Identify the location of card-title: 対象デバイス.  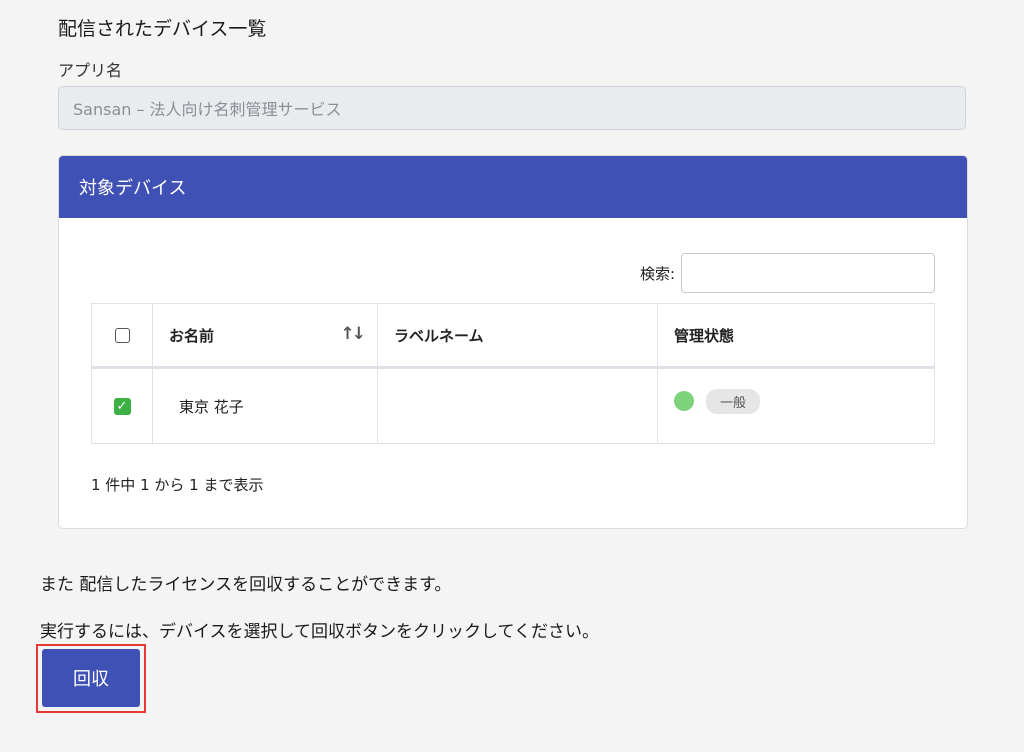
(133, 188).